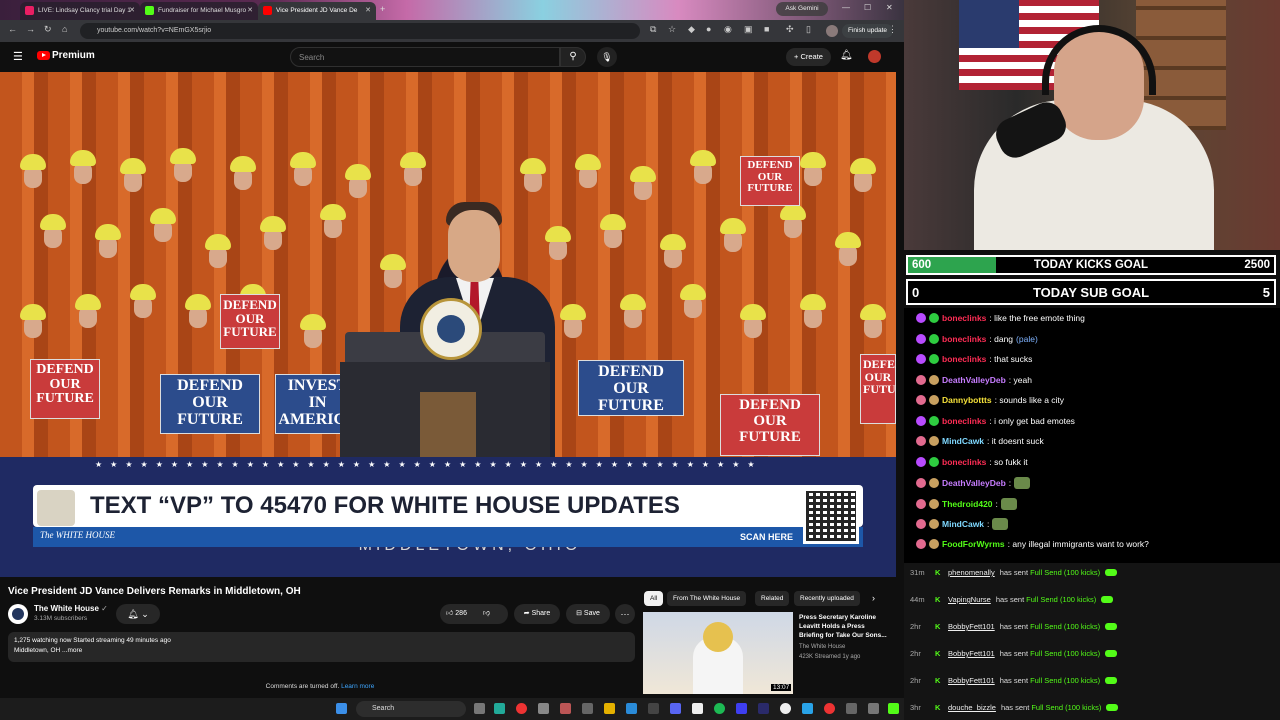 This screenshot has height=720, width=1280. Describe the element at coordinates (537, 614) in the screenshot. I see `share-button: ➦ Share` at that location.